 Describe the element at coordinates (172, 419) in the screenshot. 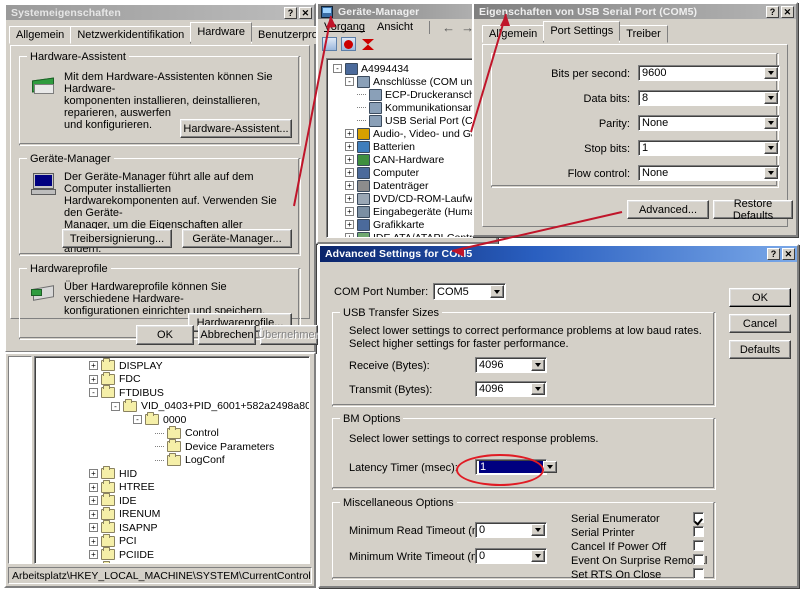

I see `registry-tree-item: - 0000` at that location.